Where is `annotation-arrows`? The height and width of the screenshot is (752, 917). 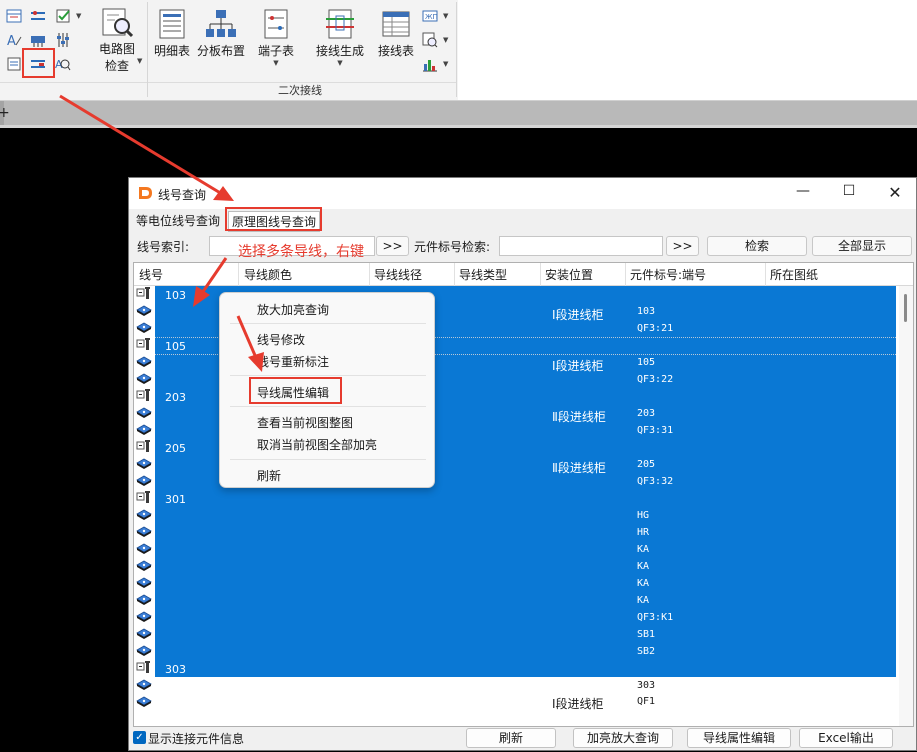
annotation-arrows is located at coordinates (161, 233).